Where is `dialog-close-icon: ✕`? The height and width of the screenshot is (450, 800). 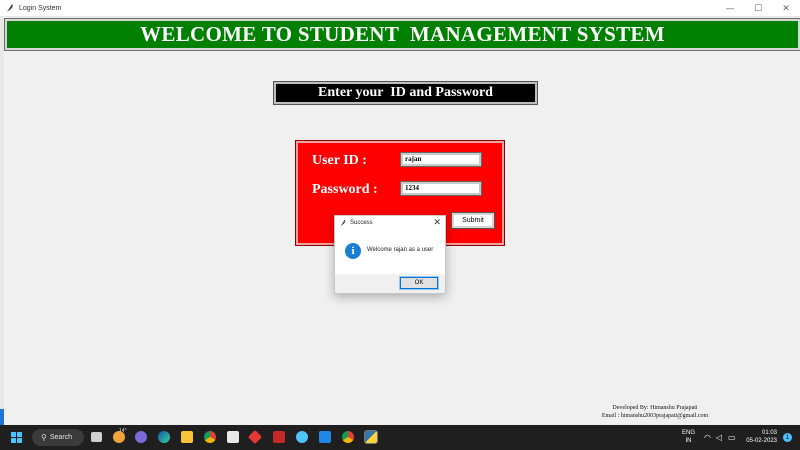
dialog-close-icon: ✕ is located at coordinates (437, 223).